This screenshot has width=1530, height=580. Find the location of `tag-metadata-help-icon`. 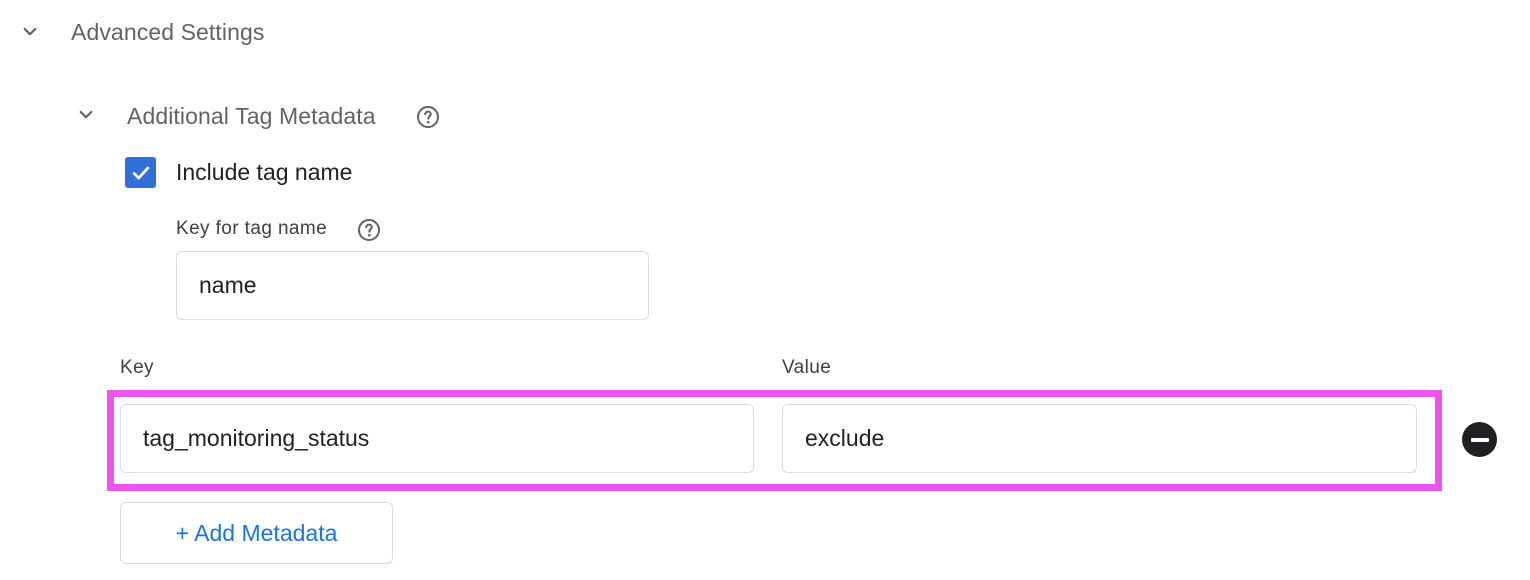

tag-metadata-help-icon is located at coordinates (428, 117).